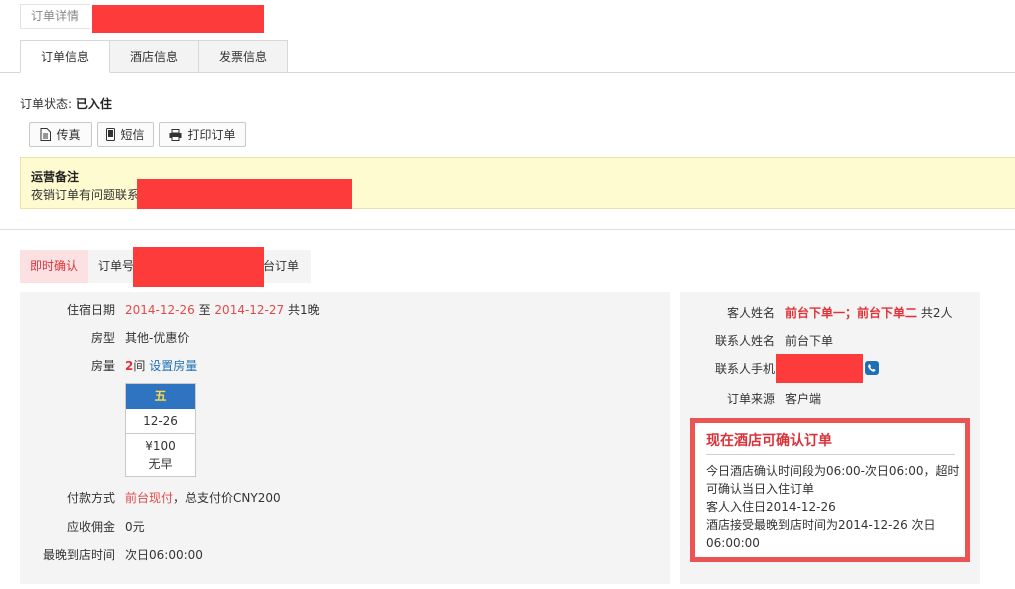 The width and height of the screenshot is (1015, 589). I want to click on tab-hotel-info: 酒店信息, so click(154, 56).